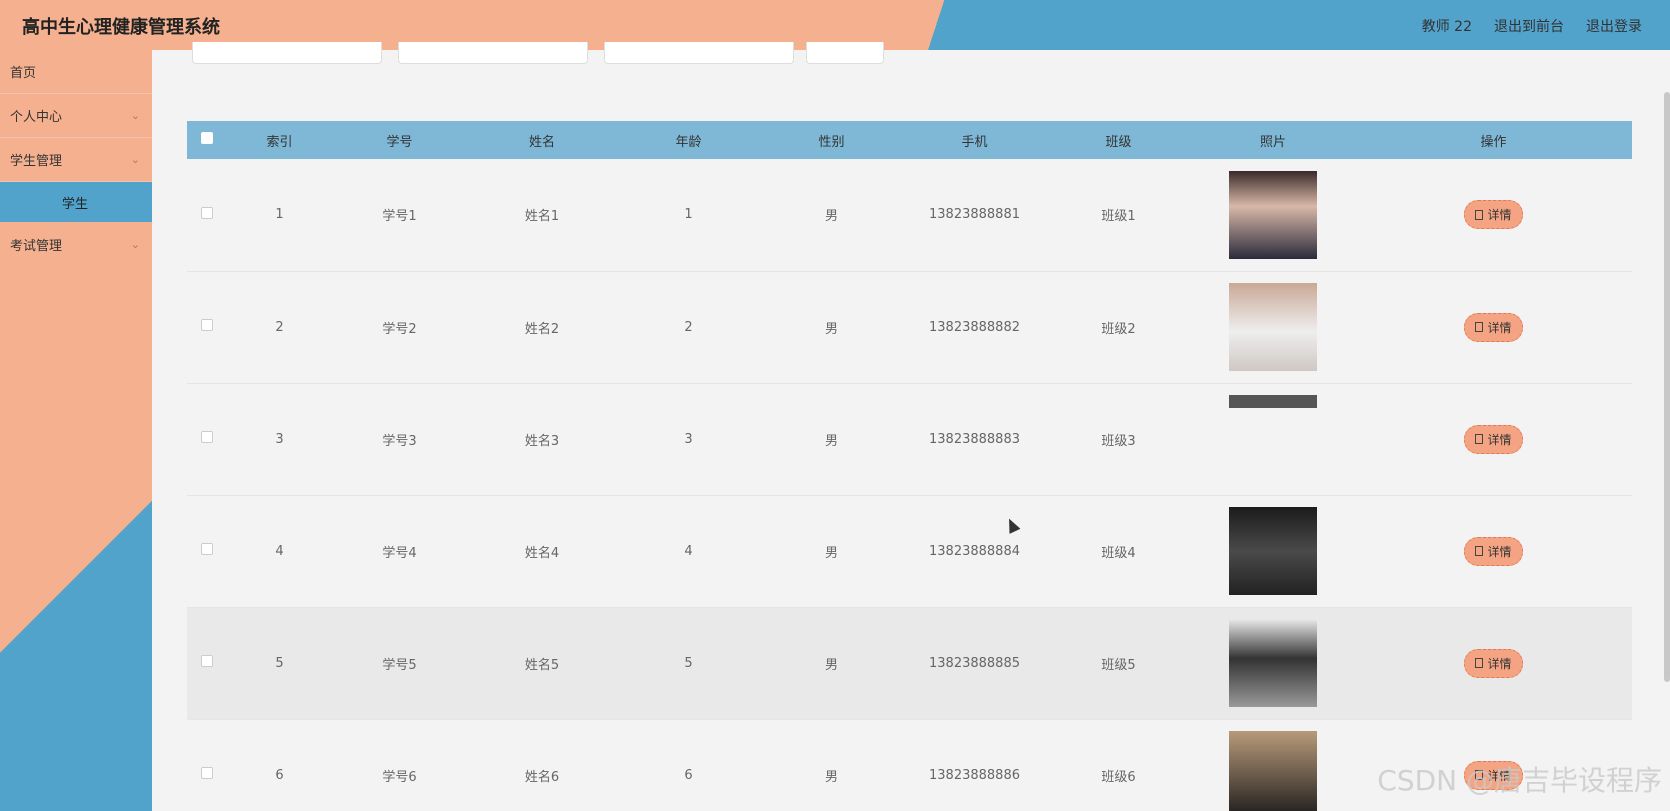 The width and height of the screenshot is (1670, 811). Describe the element at coordinates (688, 439) in the screenshot. I see `cell-age: 3` at that location.